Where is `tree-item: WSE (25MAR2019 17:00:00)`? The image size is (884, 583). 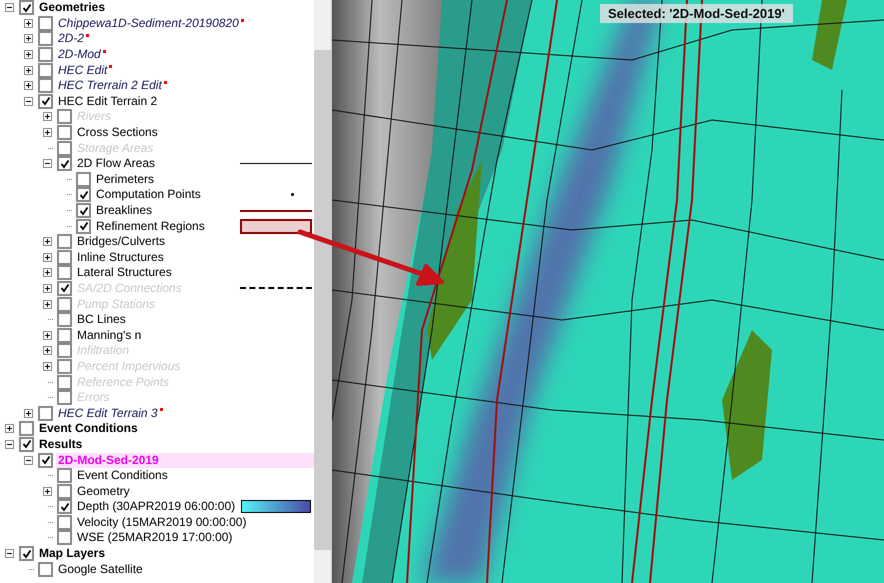
tree-item: WSE (25MAR2019 17:00:00) is located at coordinates (154, 538).